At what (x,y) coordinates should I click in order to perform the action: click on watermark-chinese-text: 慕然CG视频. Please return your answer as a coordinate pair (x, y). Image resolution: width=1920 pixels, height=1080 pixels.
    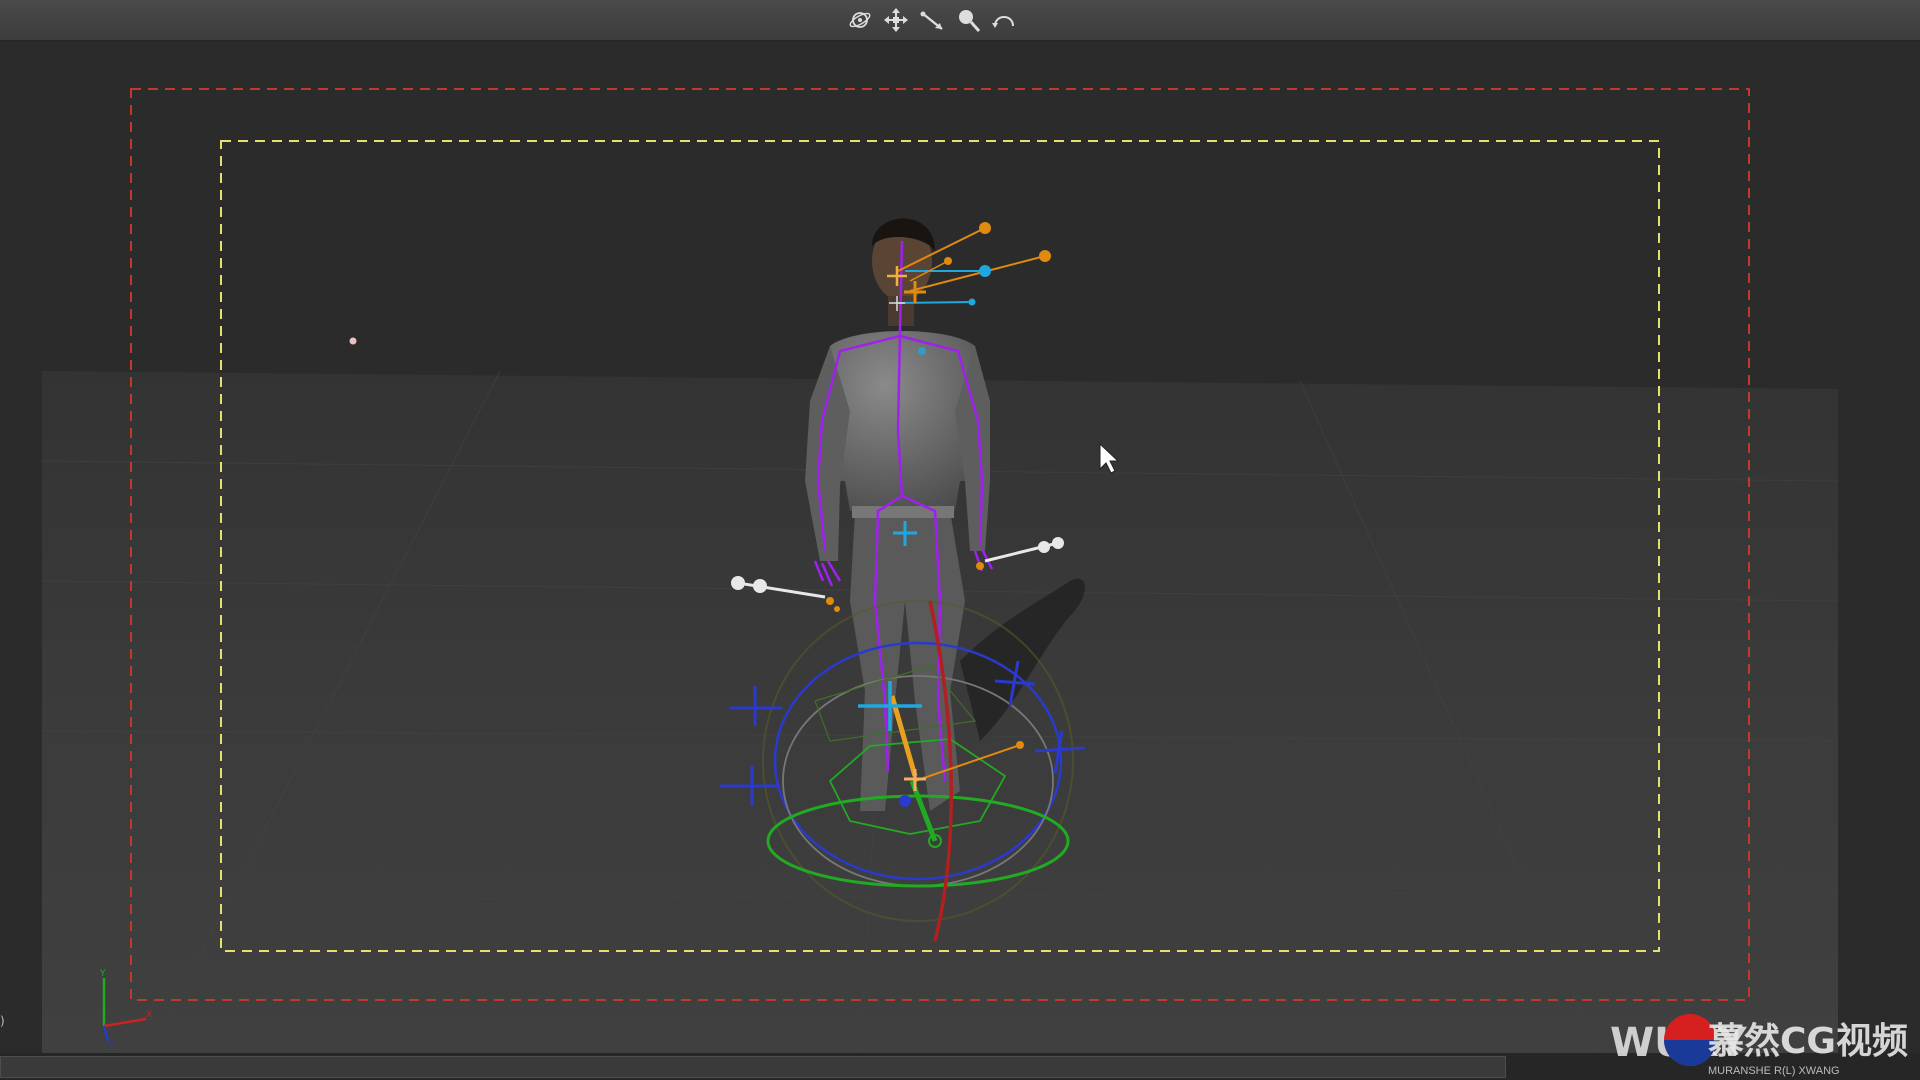
    Looking at the image, I should click on (1808, 1041).